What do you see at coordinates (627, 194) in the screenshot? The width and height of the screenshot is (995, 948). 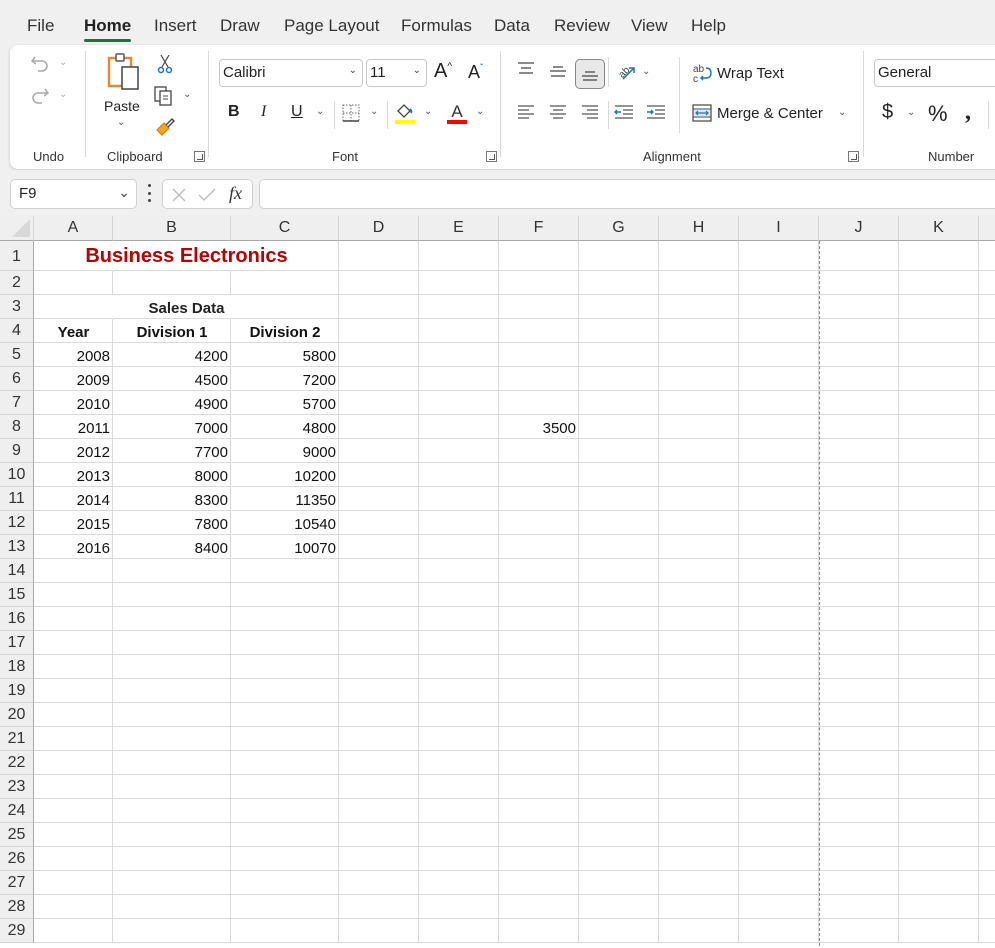 I see `formula-input` at bounding box center [627, 194].